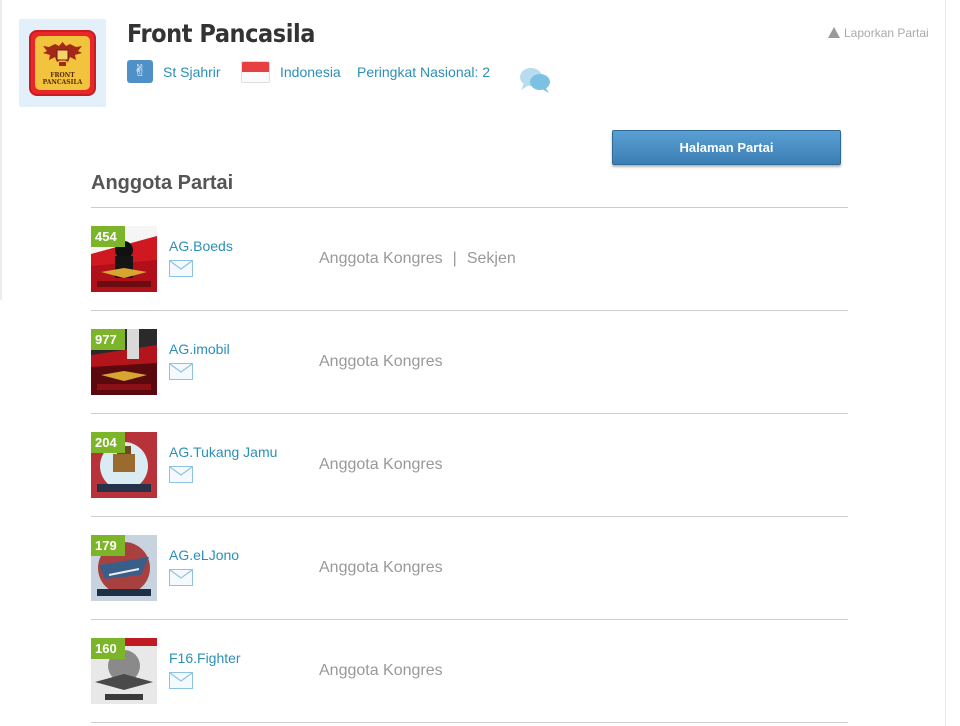 The height and width of the screenshot is (726, 960). What do you see at coordinates (124, 671) in the screenshot?
I see `member-avatar: 160` at bounding box center [124, 671].